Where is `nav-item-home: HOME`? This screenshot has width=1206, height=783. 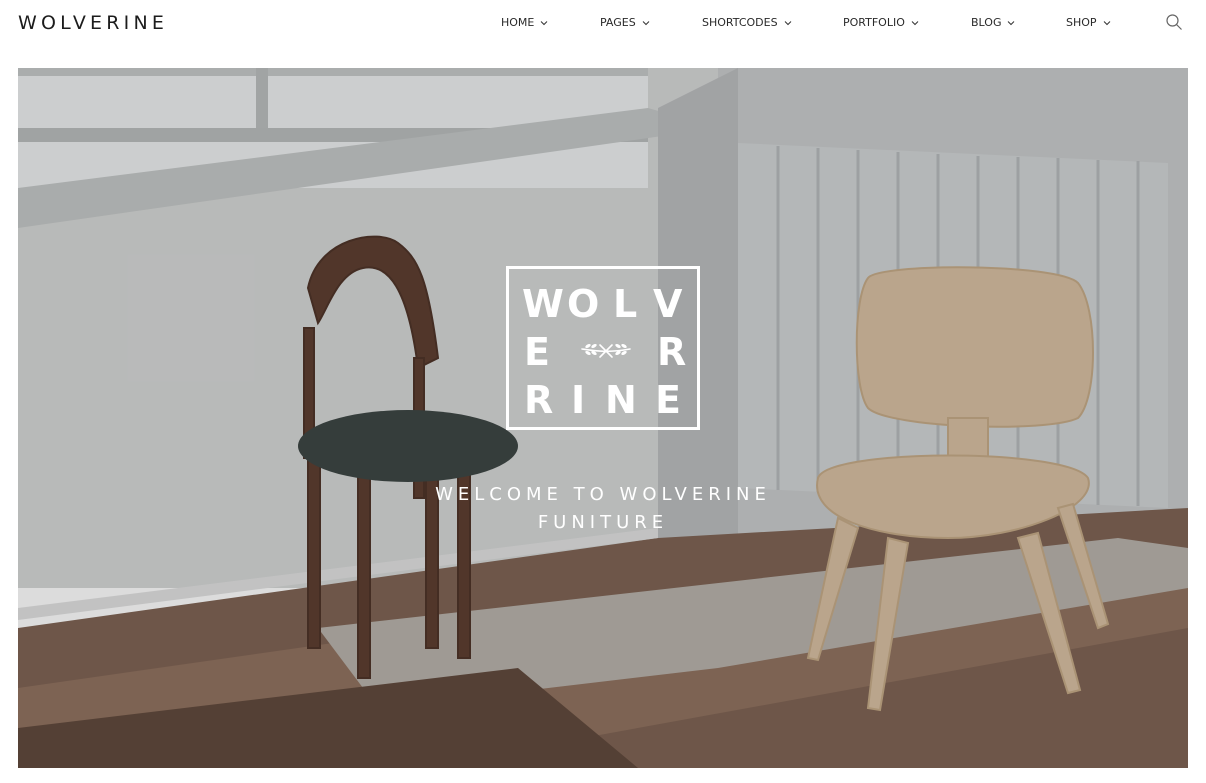 nav-item-home: HOME is located at coordinates (524, 22).